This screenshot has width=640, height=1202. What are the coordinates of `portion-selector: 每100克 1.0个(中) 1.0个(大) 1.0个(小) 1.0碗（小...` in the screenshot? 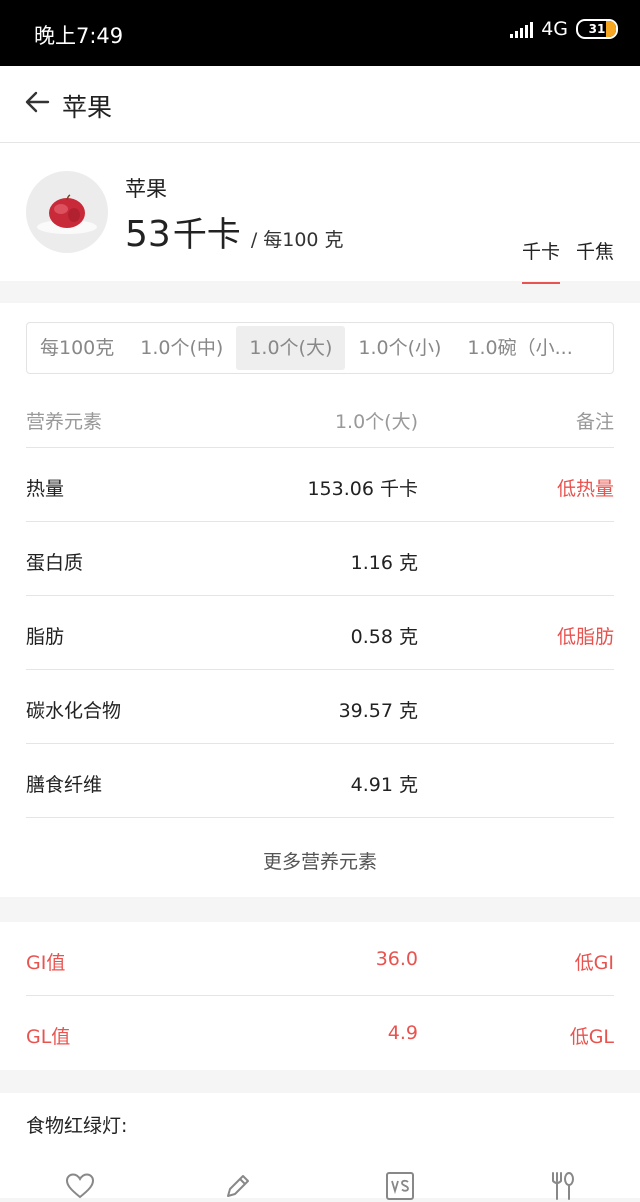 It's located at (320, 348).